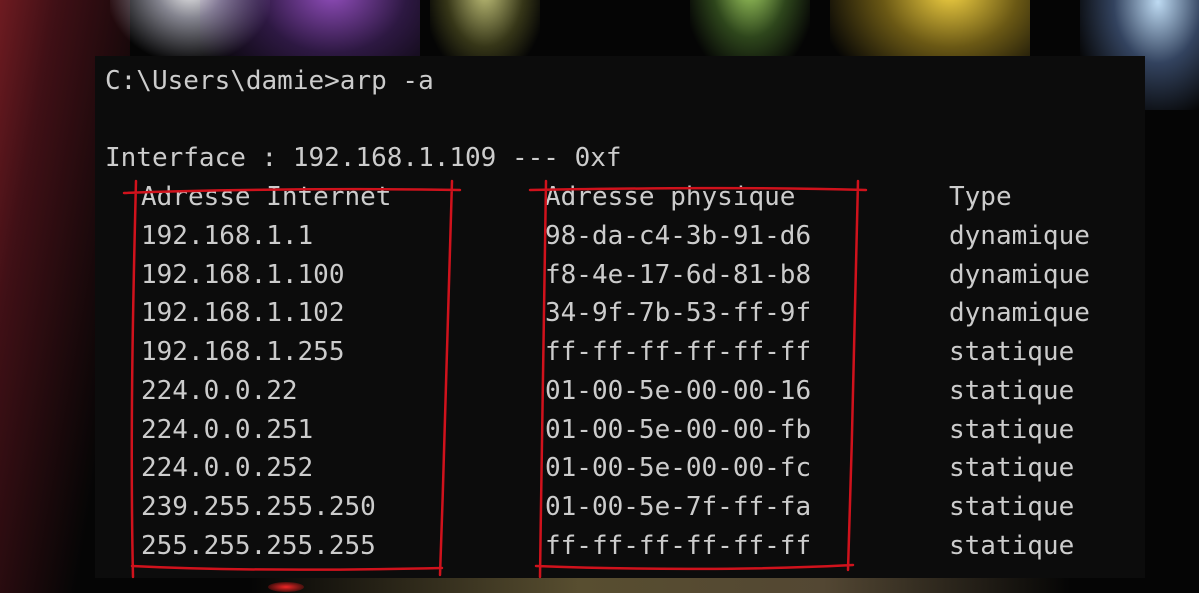  Describe the element at coordinates (227, 468) in the screenshot. I see `arp-ip-address: 224.0.0.252` at that location.